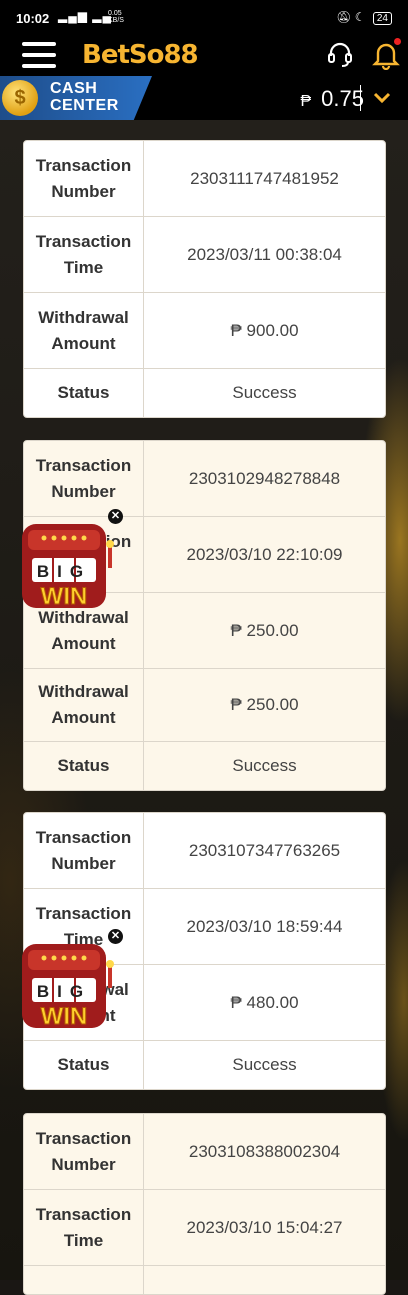 This screenshot has height=1295, width=408. Describe the element at coordinates (264, 254) in the screenshot. I see `row-value: 2023/03/11 00:38:04` at that location.